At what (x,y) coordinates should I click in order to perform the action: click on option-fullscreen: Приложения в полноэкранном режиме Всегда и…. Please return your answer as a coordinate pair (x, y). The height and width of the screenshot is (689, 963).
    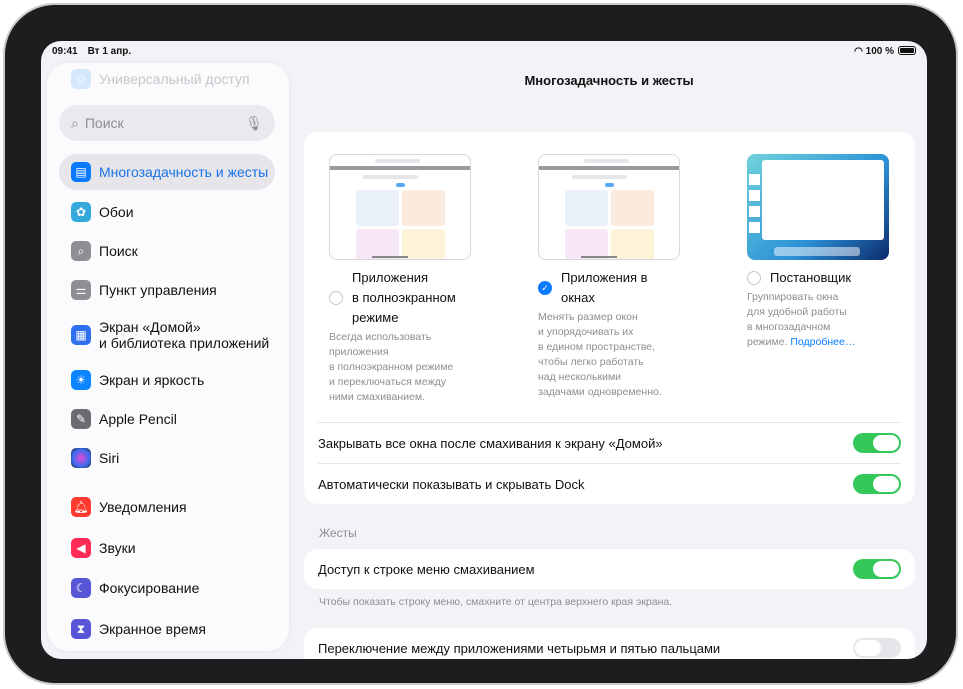
    Looking at the image, I should click on (400, 279).